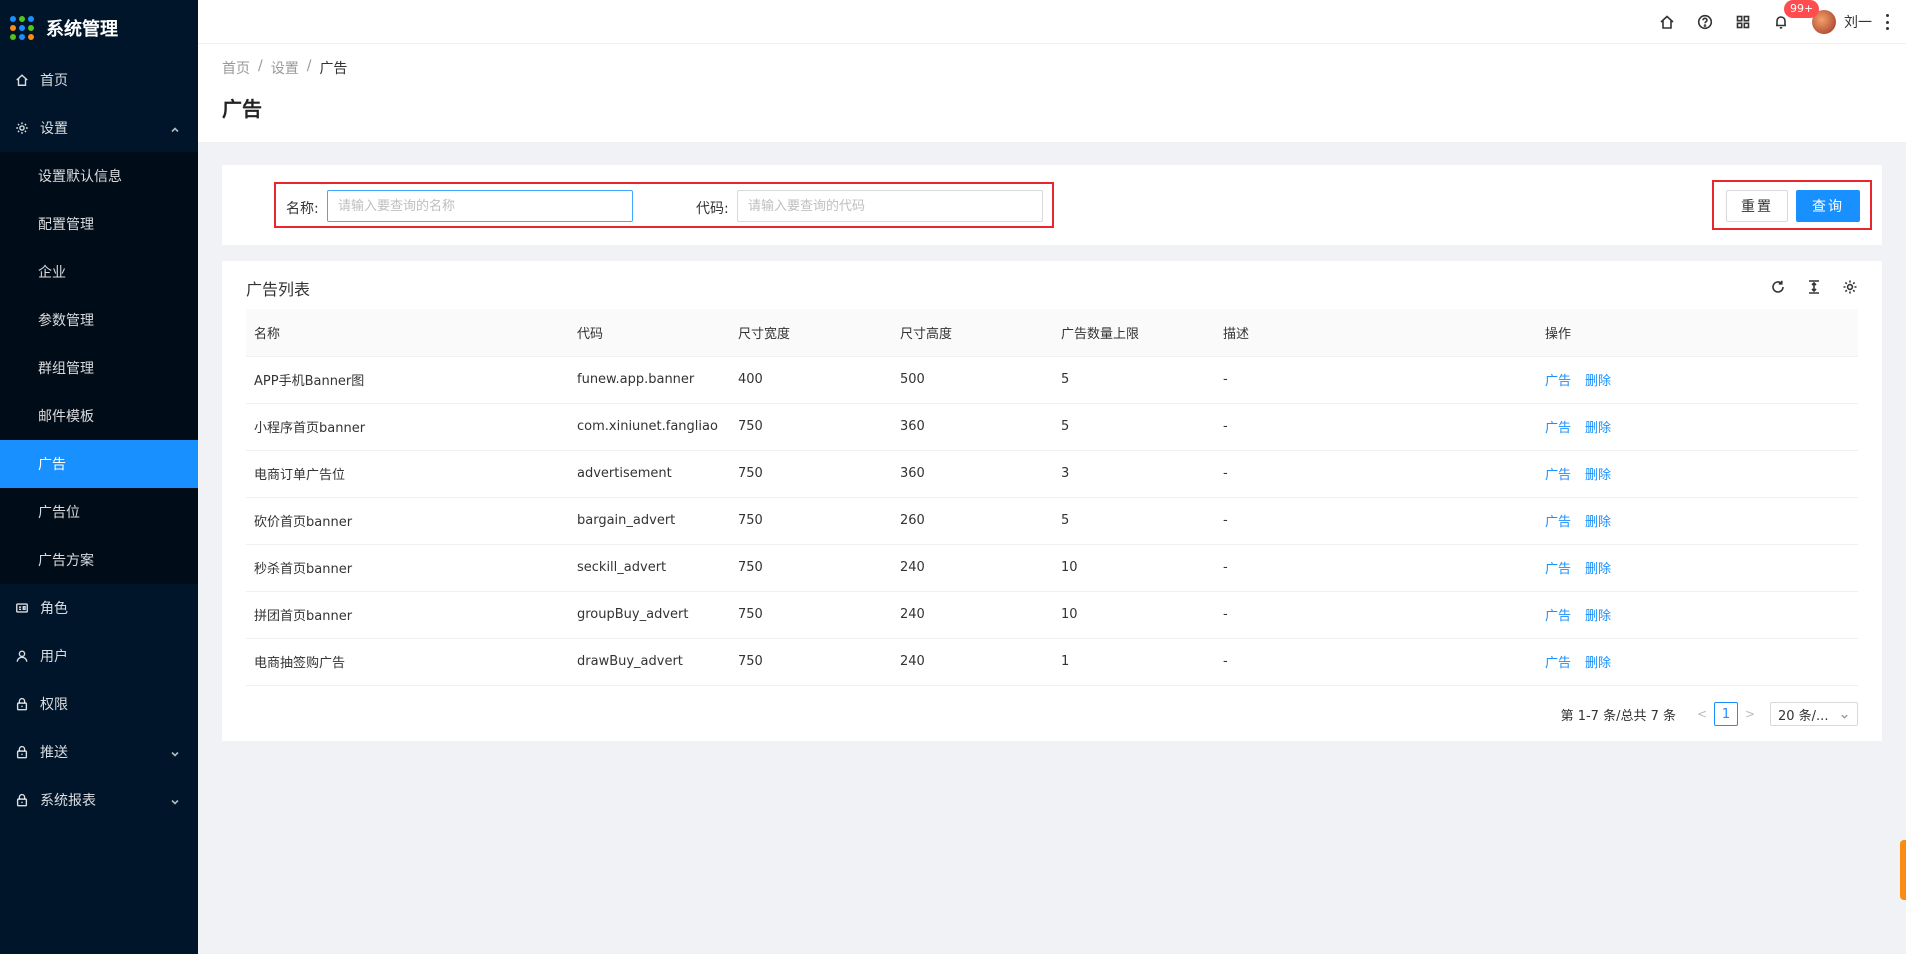 The image size is (1906, 954). Describe the element at coordinates (82, 29) in the screenshot. I see `app-title: 系统管理` at that location.